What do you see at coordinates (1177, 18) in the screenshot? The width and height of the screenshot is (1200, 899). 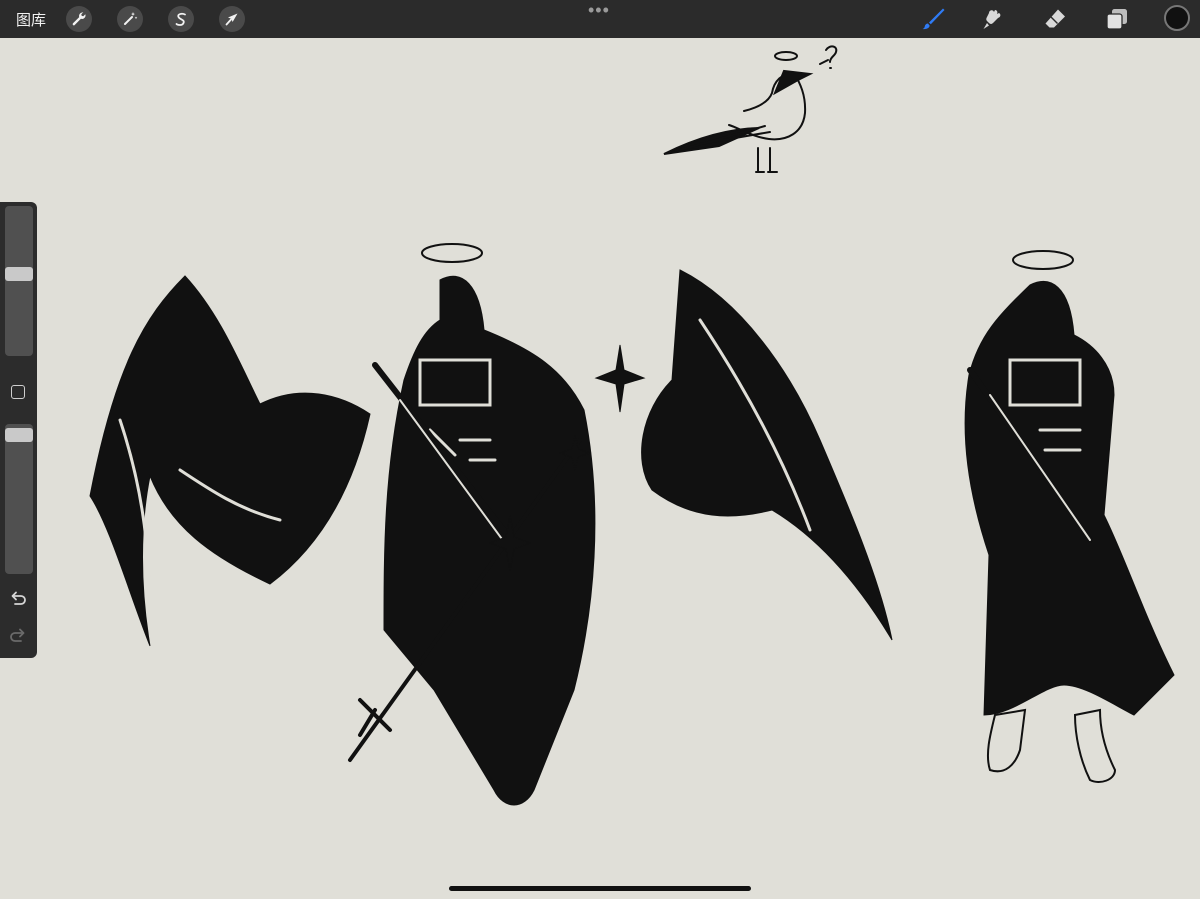 I see `color-picker-button` at bounding box center [1177, 18].